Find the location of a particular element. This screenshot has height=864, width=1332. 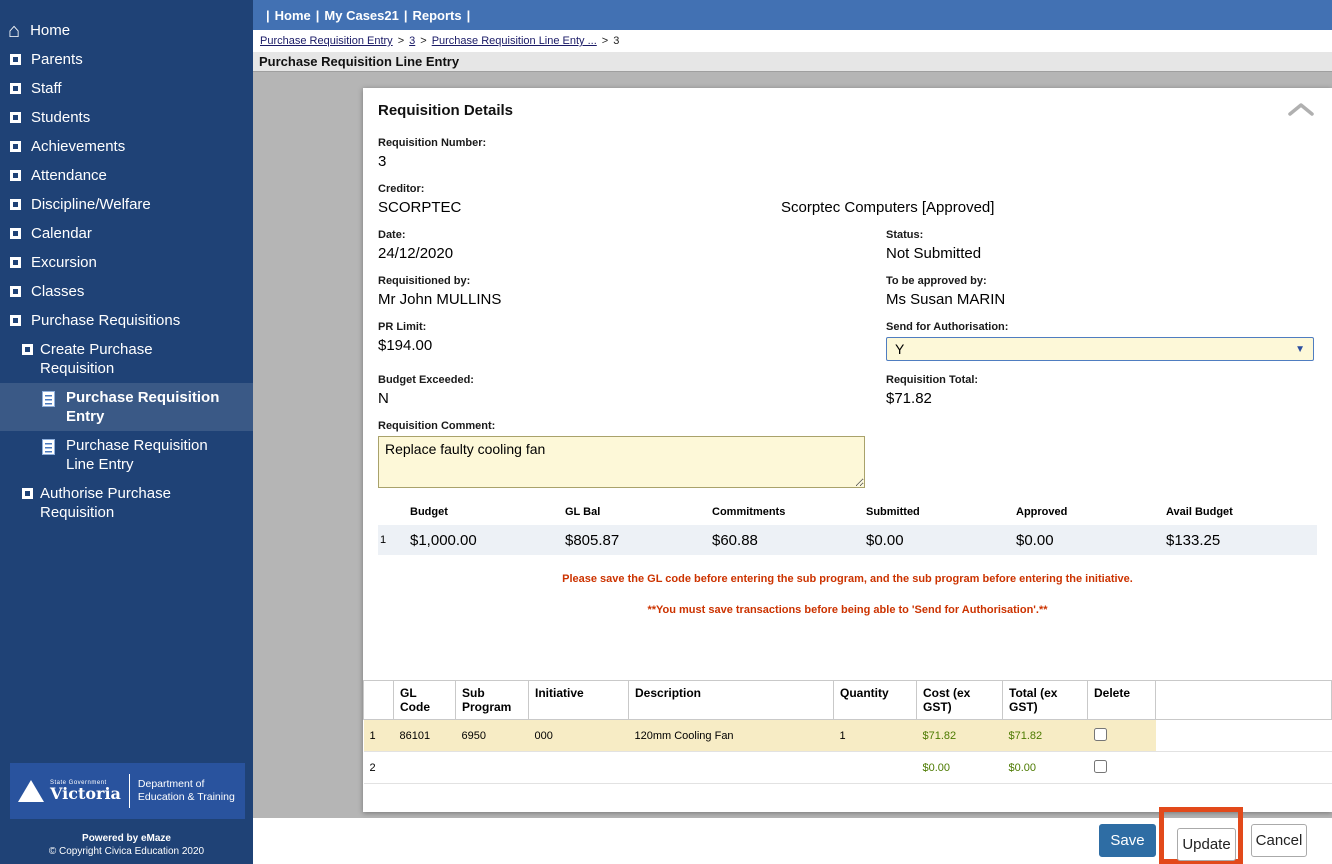

cost-cell: $71.82 is located at coordinates (959, 735).